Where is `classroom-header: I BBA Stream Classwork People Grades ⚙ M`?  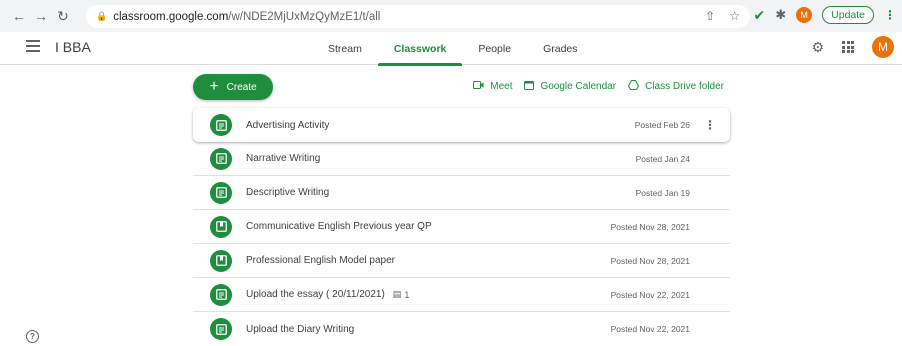 classroom-header: I BBA Stream Classwork People Grades ⚙ M is located at coordinates (451, 49).